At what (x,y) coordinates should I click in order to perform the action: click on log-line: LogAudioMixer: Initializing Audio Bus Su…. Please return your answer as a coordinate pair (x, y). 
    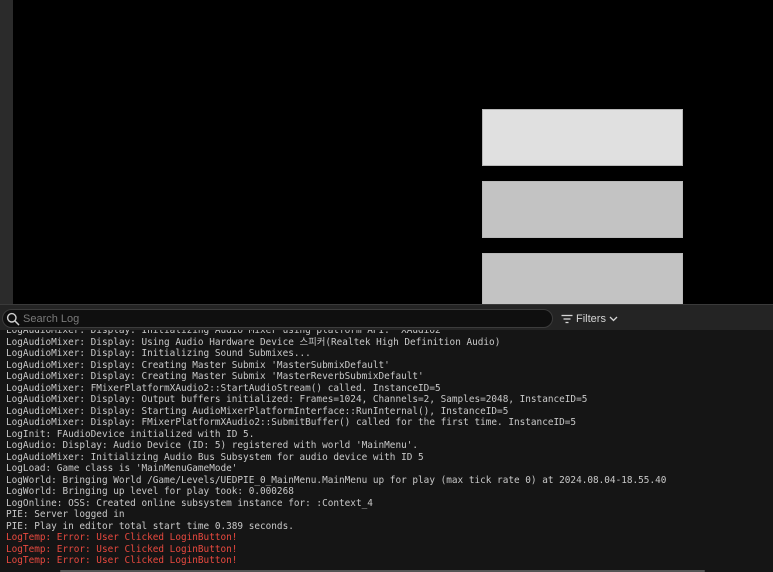
    Looking at the image, I should click on (215, 457).